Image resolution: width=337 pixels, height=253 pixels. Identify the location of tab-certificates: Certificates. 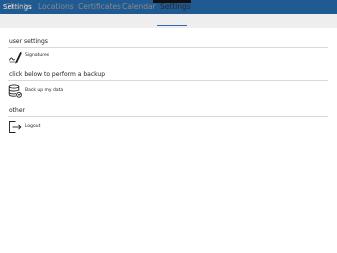
(99, 7).